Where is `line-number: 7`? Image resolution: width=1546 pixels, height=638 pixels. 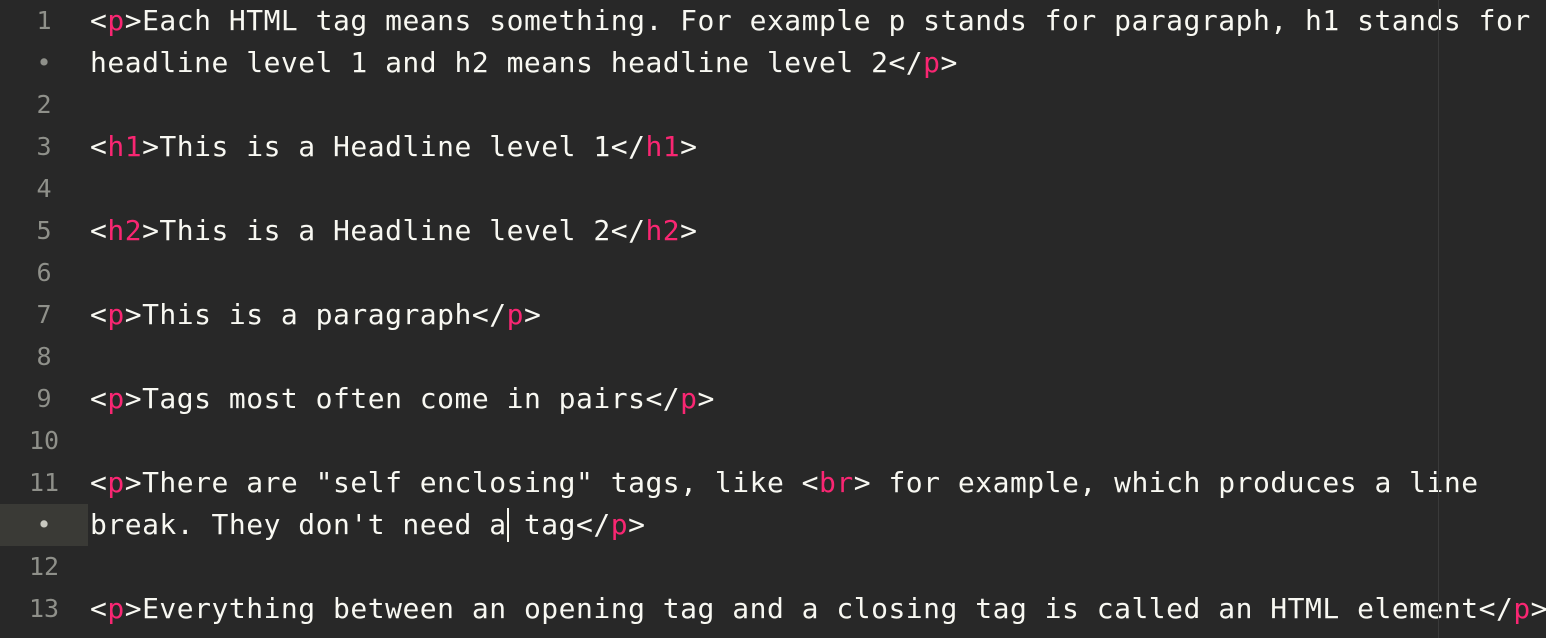 line-number: 7 is located at coordinates (44, 315).